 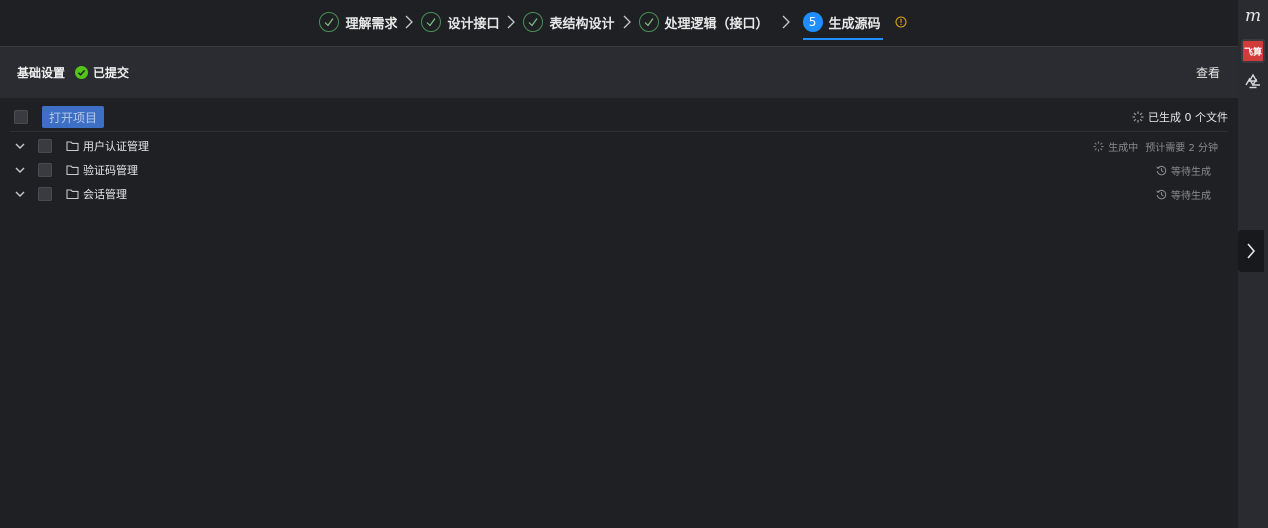 What do you see at coordinates (1253, 82) in the screenshot?
I see `flower-icon` at bounding box center [1253, 82].